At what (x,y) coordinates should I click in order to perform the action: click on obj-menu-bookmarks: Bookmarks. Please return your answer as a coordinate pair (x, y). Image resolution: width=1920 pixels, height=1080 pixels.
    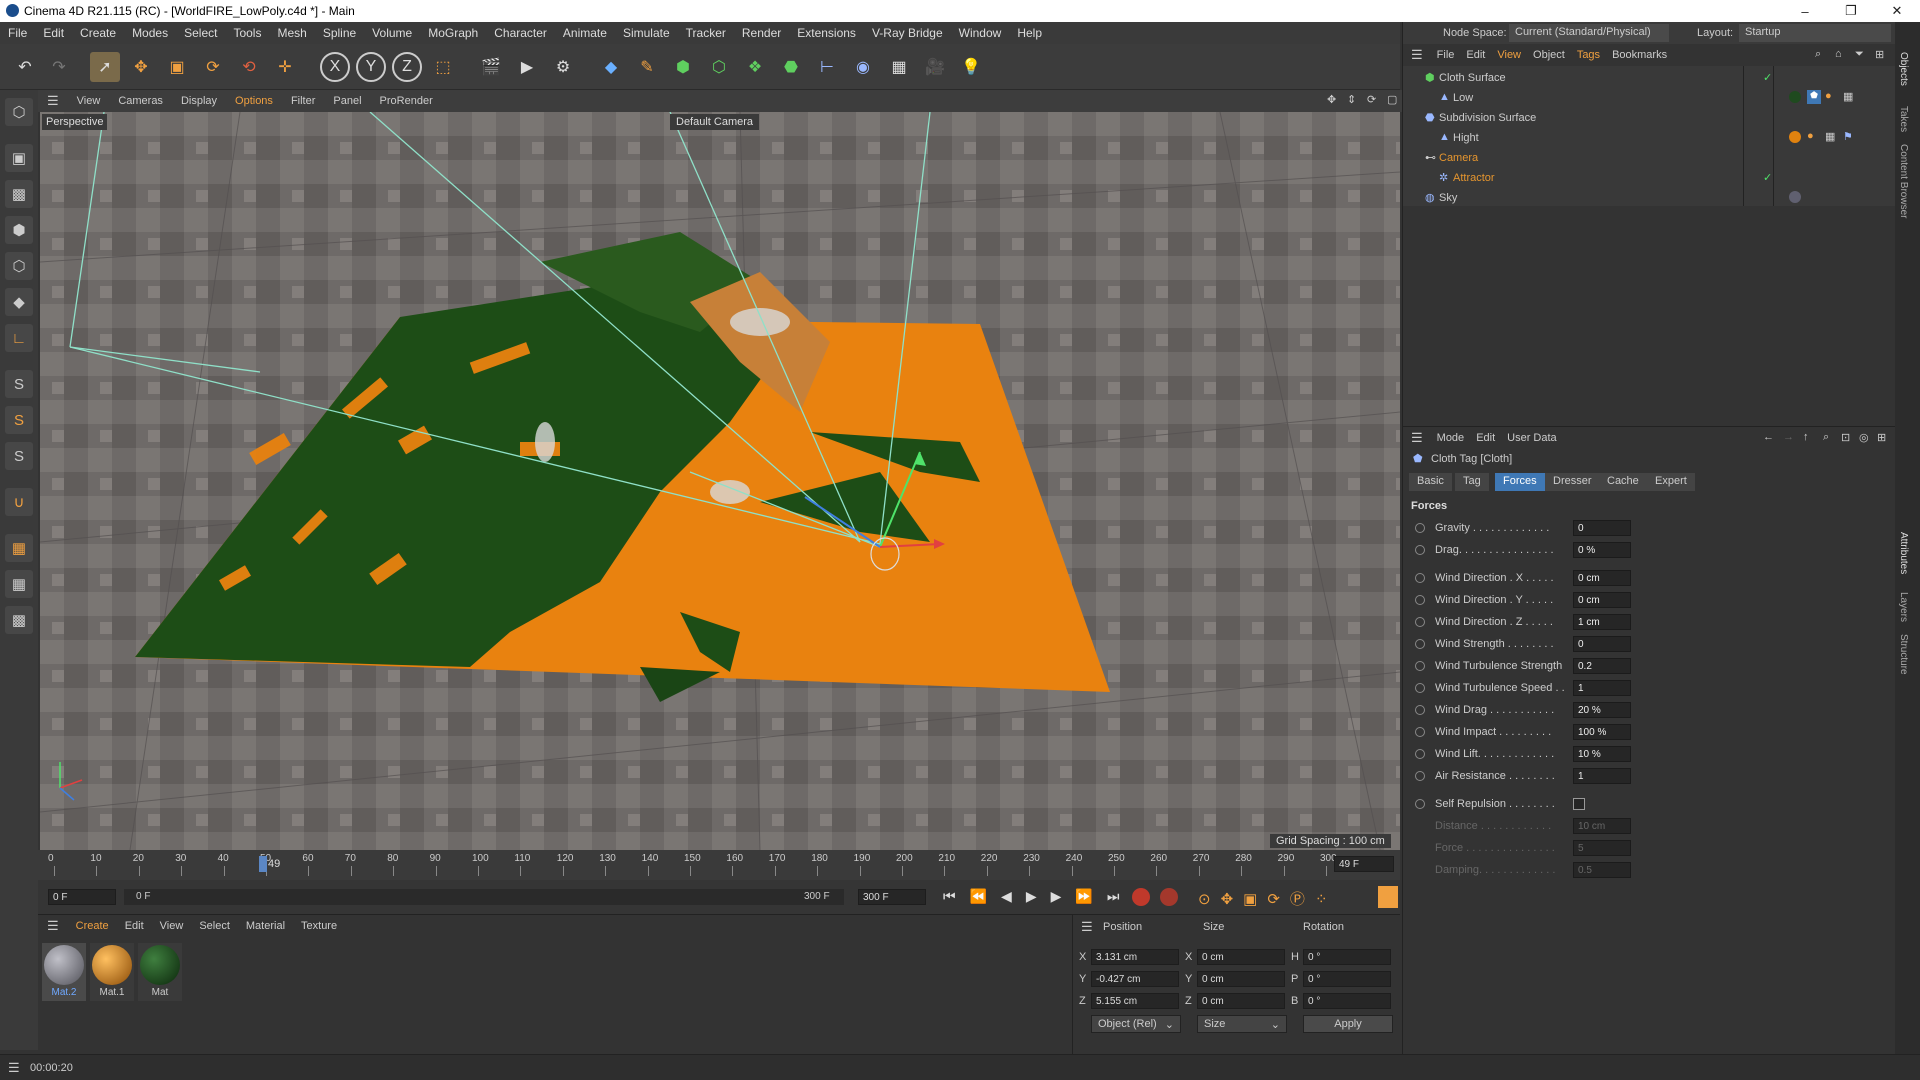
    Looking at the image, I should click on (1639, 55).